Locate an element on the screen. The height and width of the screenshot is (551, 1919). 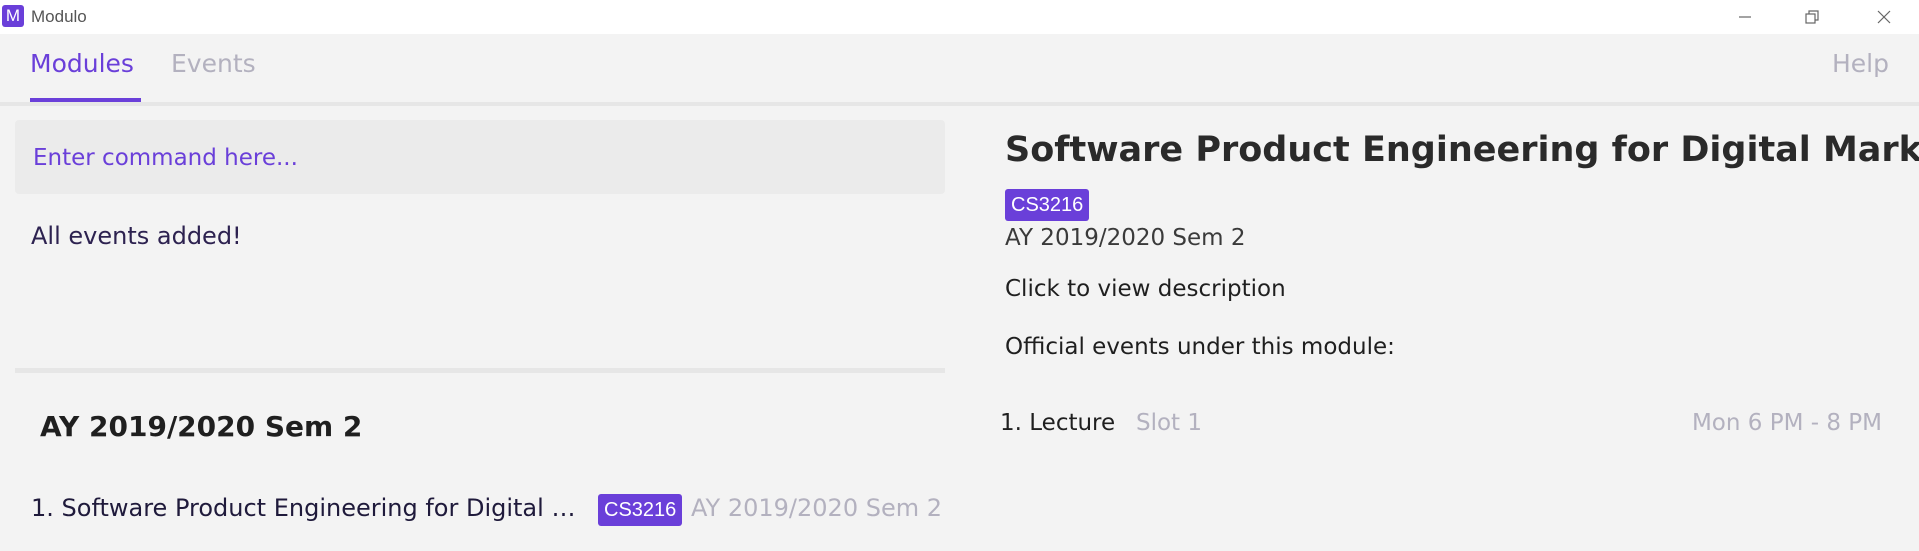
restore-icon is located at coordinates (1812, 17).